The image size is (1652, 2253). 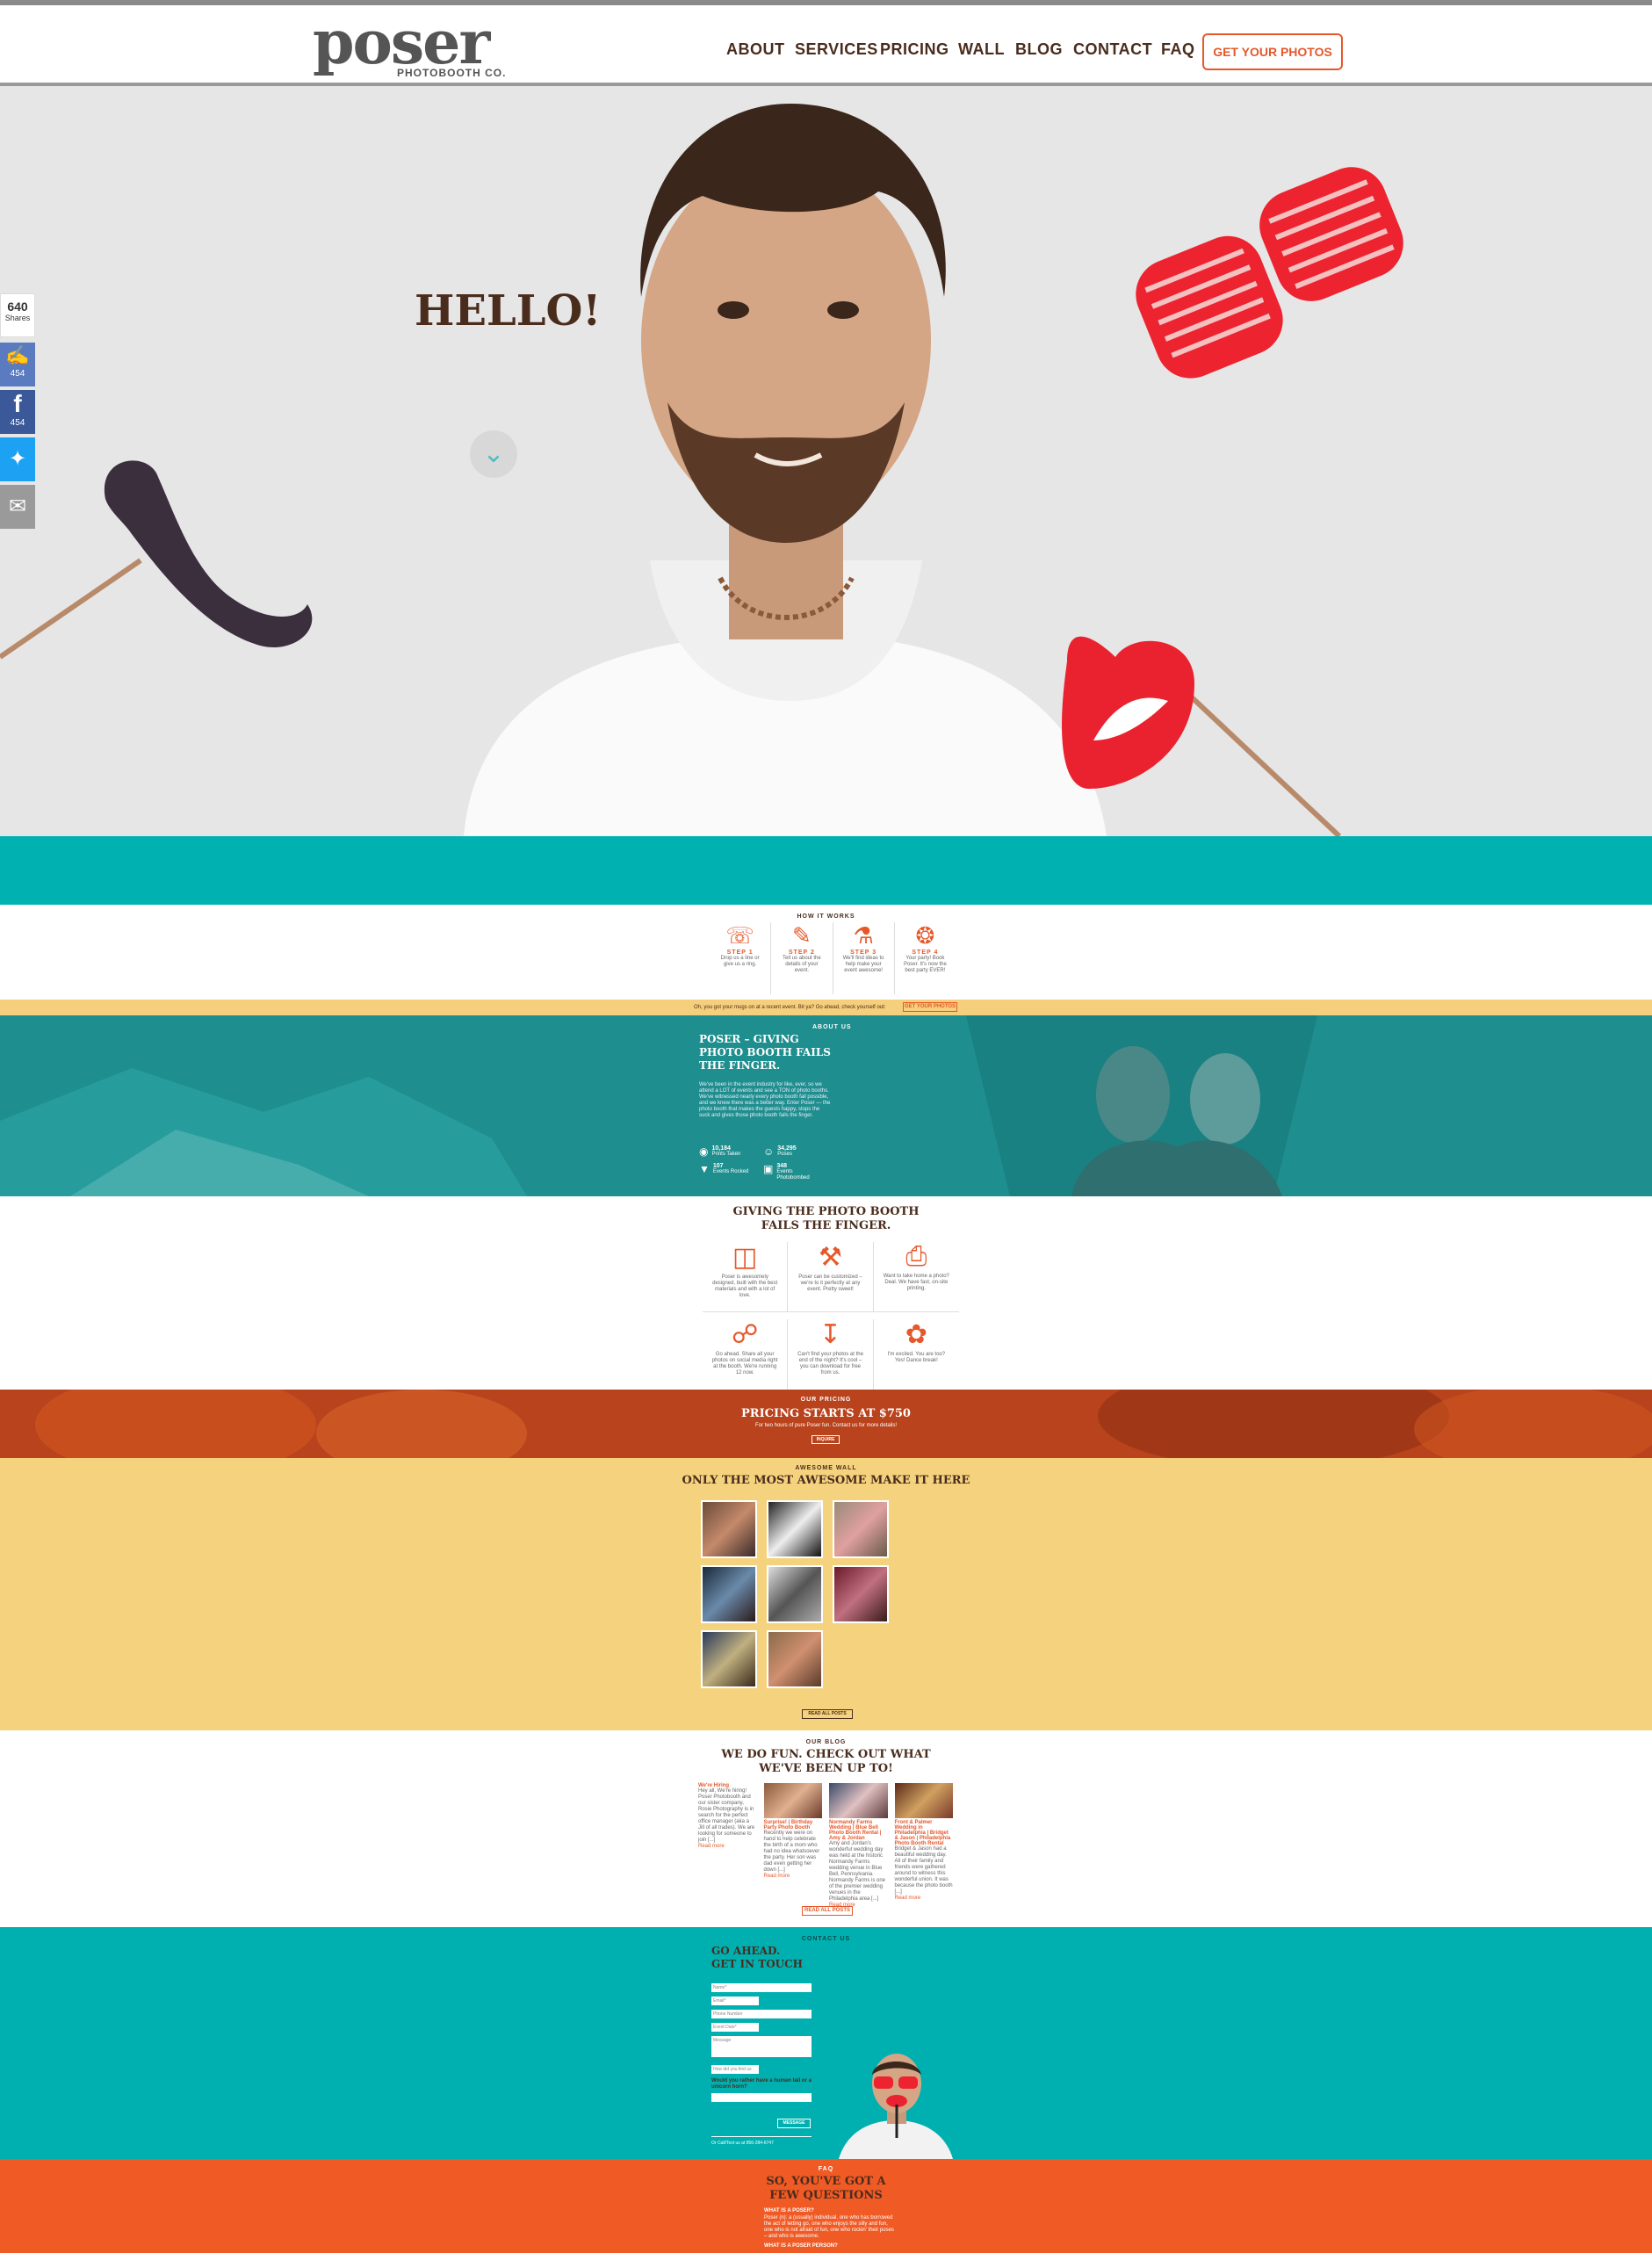 What do you see at coordinates (745, 1258) in the screenshot?
I see `booth-icon: ◫` at bounding box center [745, 1258].